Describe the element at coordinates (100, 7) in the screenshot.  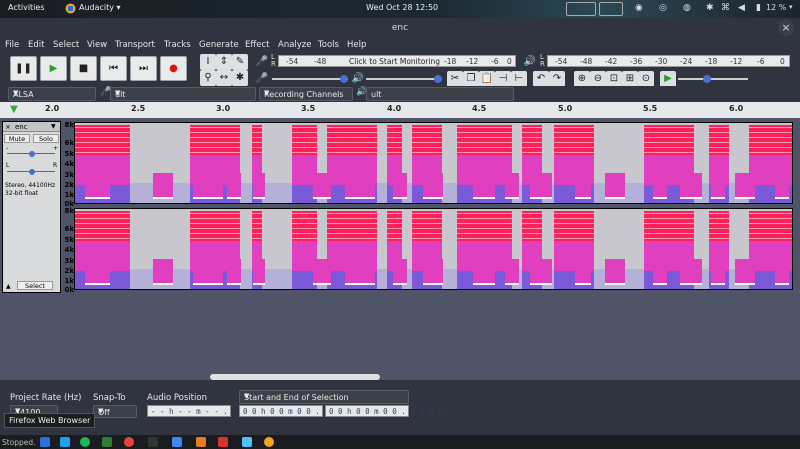
I see `app-menu: Audacity ▾` at that location.